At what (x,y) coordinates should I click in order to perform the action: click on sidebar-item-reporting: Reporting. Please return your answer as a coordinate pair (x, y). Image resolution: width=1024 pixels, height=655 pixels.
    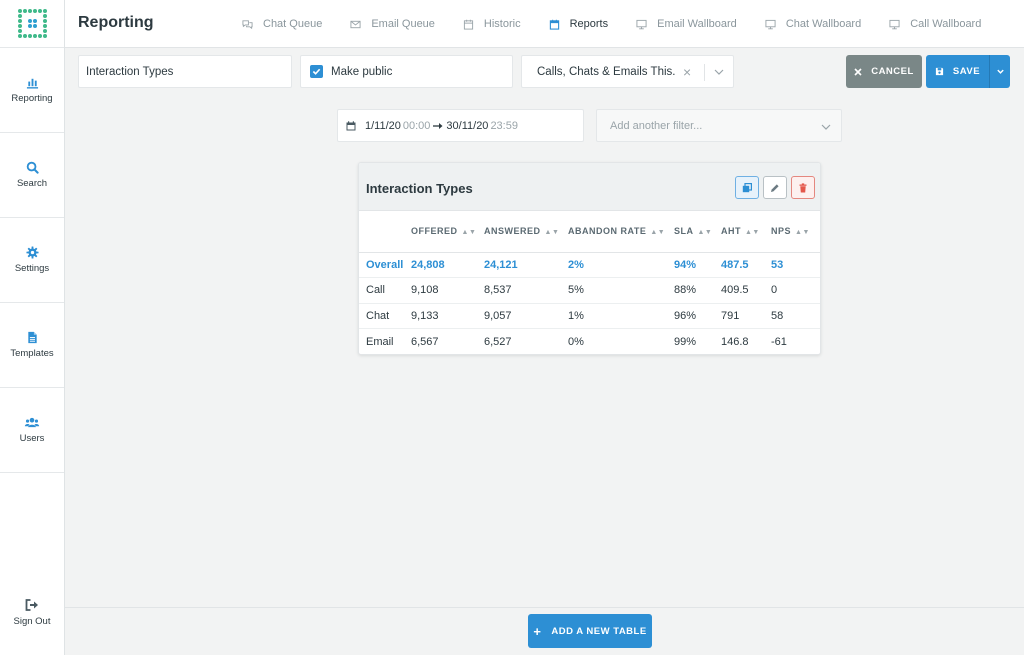
    Looking at the image, I should click on (32, 90).